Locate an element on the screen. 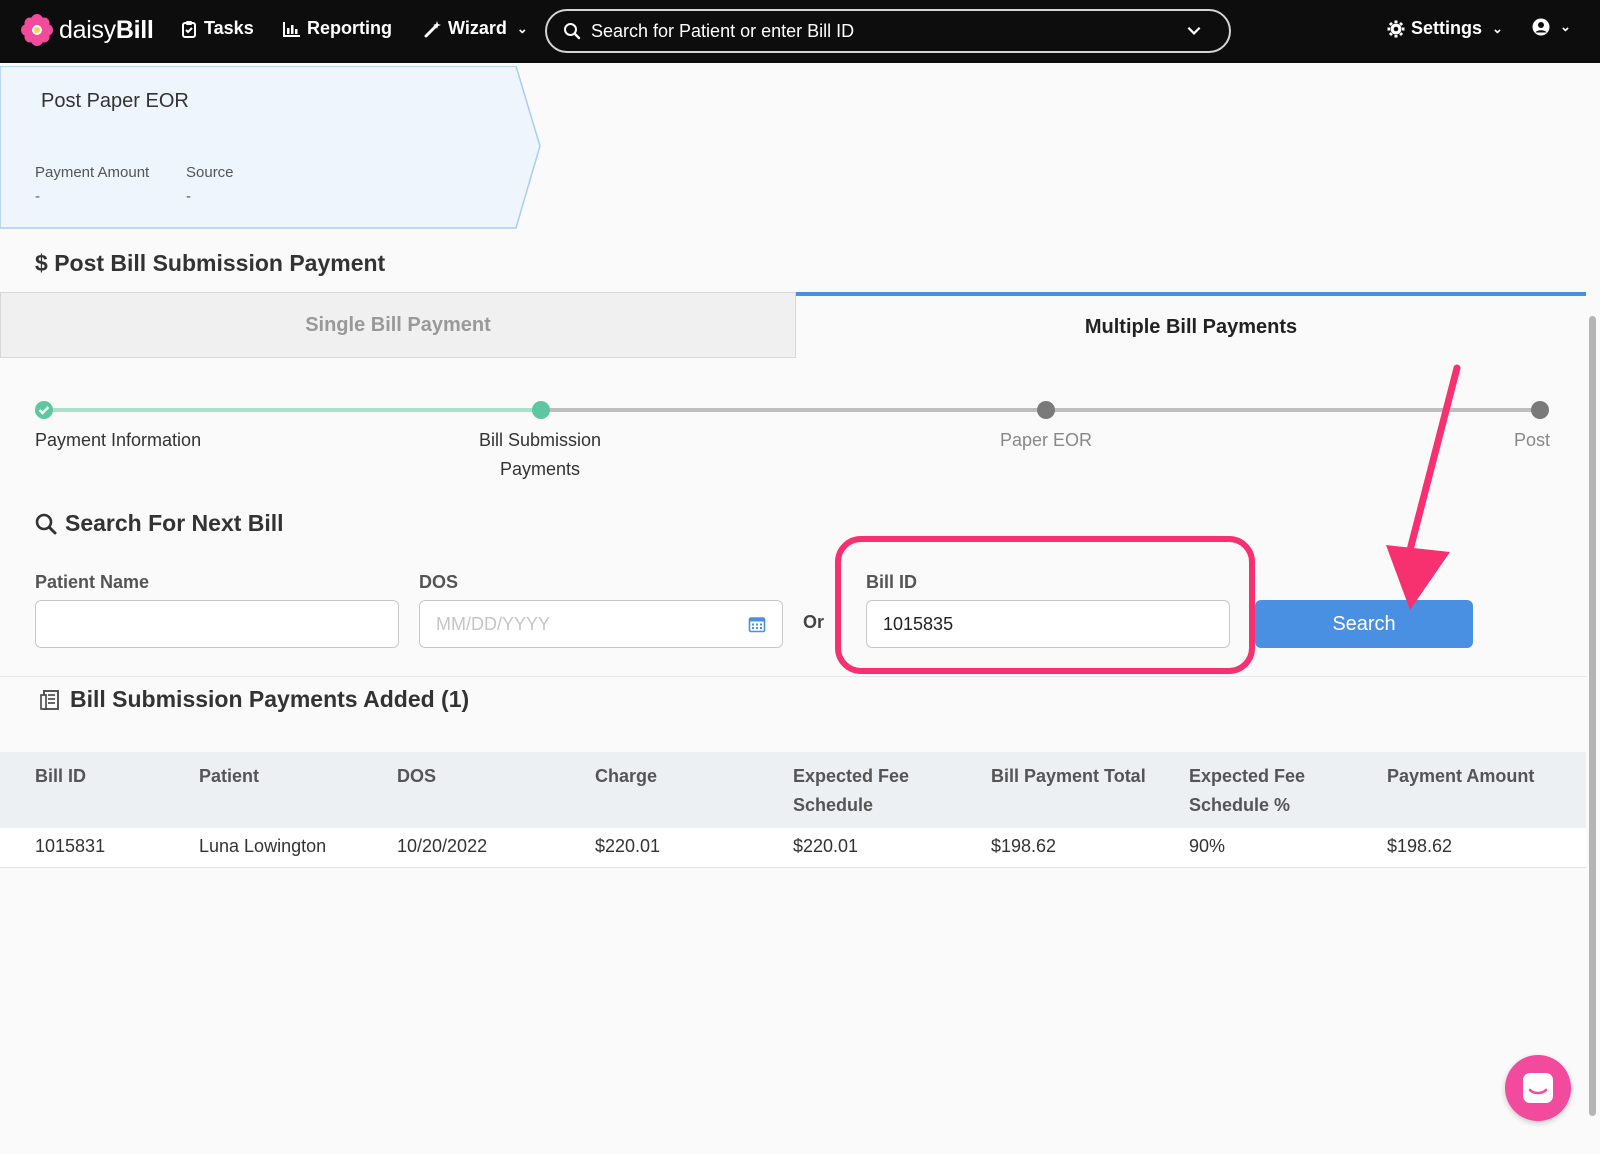  cell-charge: $220.01 is located at coordinates (628, 846).